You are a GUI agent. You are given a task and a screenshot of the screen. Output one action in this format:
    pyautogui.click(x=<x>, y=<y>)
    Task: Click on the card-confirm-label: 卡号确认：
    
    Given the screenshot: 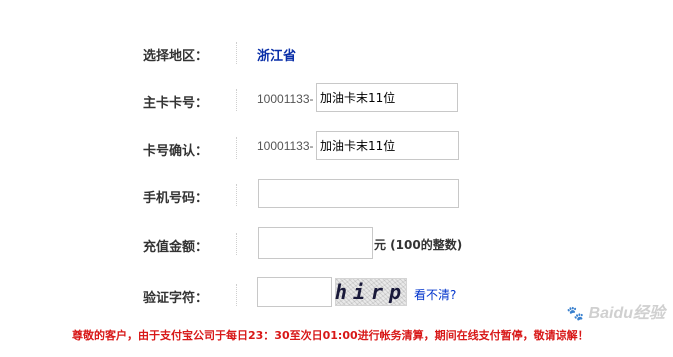 What is the action you would take?
    pyautogui.click(x=176, y=151)
    